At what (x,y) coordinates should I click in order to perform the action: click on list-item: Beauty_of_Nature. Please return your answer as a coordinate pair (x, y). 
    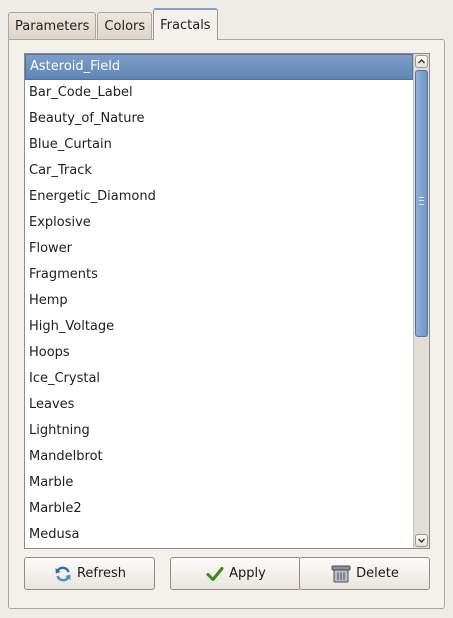
    Looking at the image, I should click on (219, 119).